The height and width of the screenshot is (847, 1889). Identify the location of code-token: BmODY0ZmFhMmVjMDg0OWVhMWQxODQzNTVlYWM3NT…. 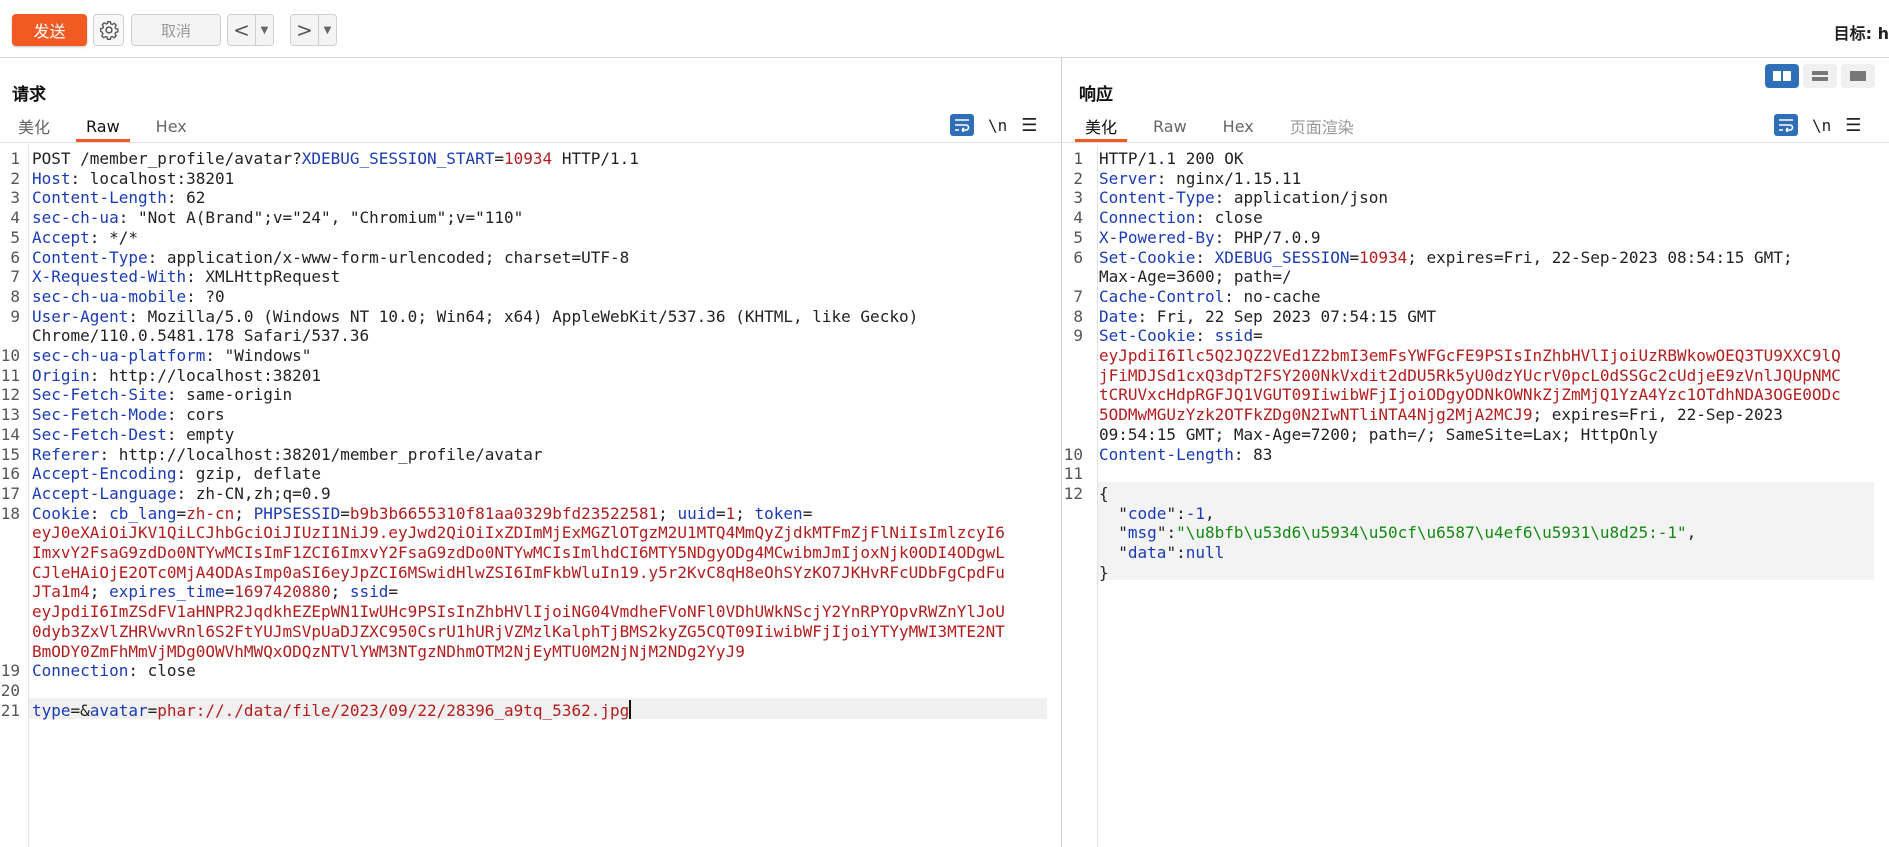
(388, 651).